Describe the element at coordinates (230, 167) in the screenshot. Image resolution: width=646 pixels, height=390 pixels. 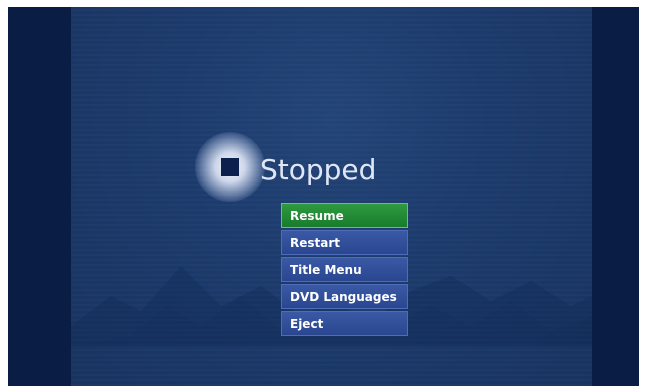
I see `stop-icon` at that location.